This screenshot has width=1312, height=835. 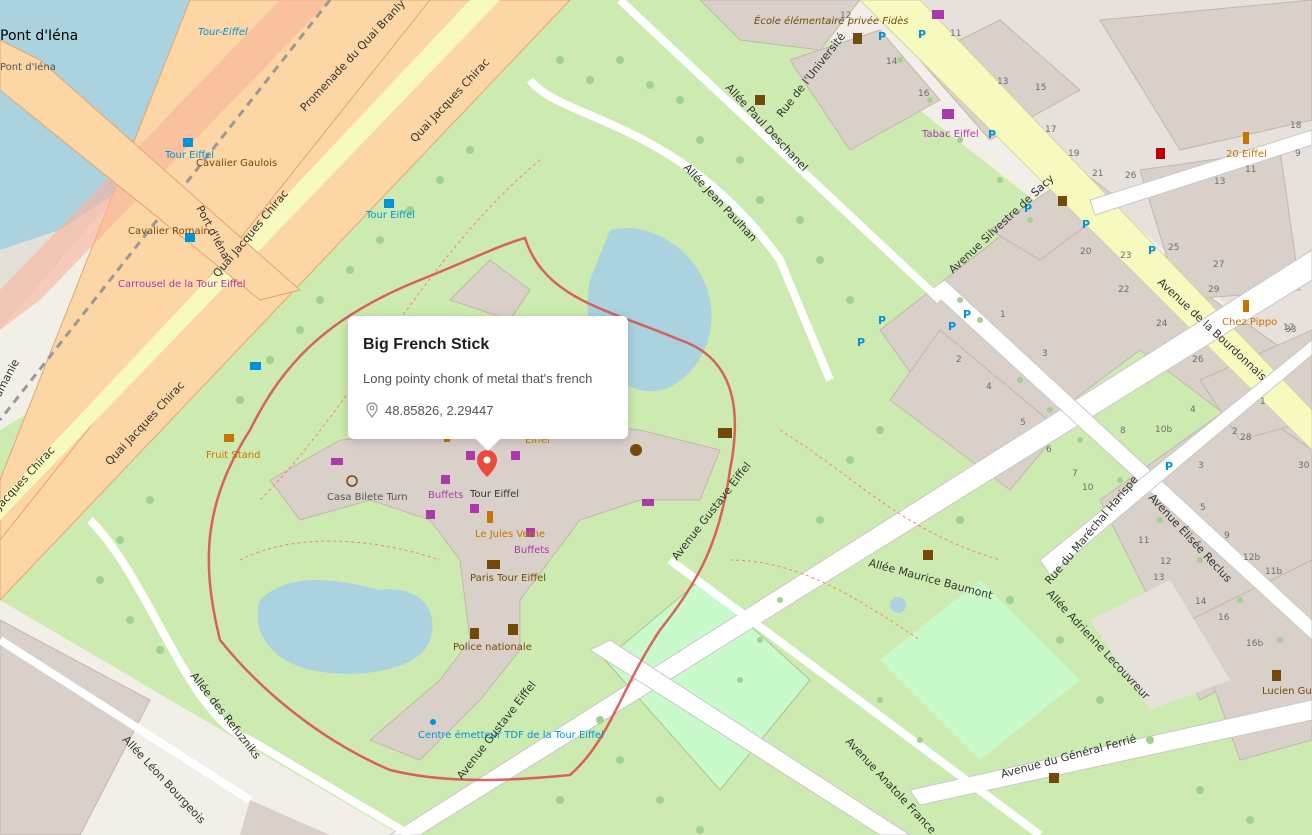 What do you see at coordinates (1123, 290) in the screenshot?
I see `house-number: 22` at bounding box center [1123, 290].